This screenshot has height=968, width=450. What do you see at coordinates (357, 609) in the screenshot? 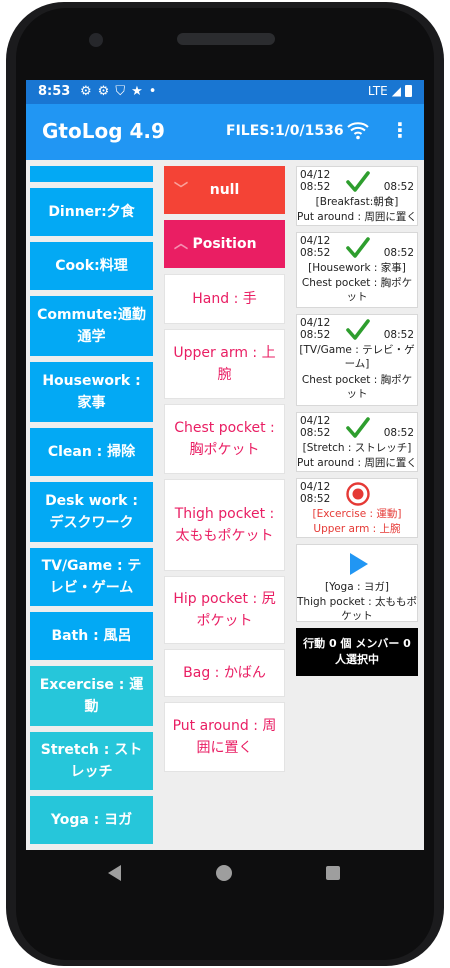
I see `log-position: Thigh pocket : 太ももポケット` at bounding box center [357, 609].